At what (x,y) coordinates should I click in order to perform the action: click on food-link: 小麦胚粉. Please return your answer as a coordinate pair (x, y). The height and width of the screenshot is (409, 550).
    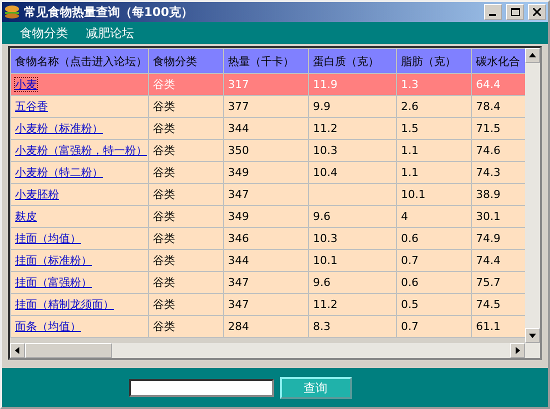
    Looking at the image, I should click on (37, 194).